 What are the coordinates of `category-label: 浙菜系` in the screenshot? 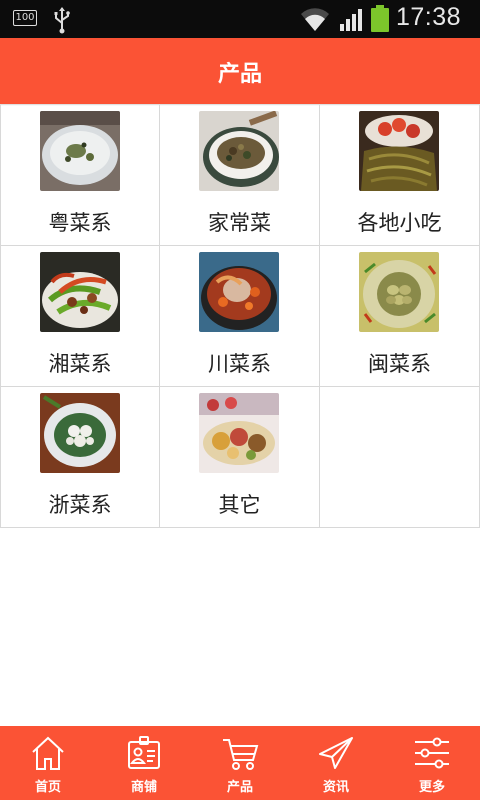 It's located at (80, 505).